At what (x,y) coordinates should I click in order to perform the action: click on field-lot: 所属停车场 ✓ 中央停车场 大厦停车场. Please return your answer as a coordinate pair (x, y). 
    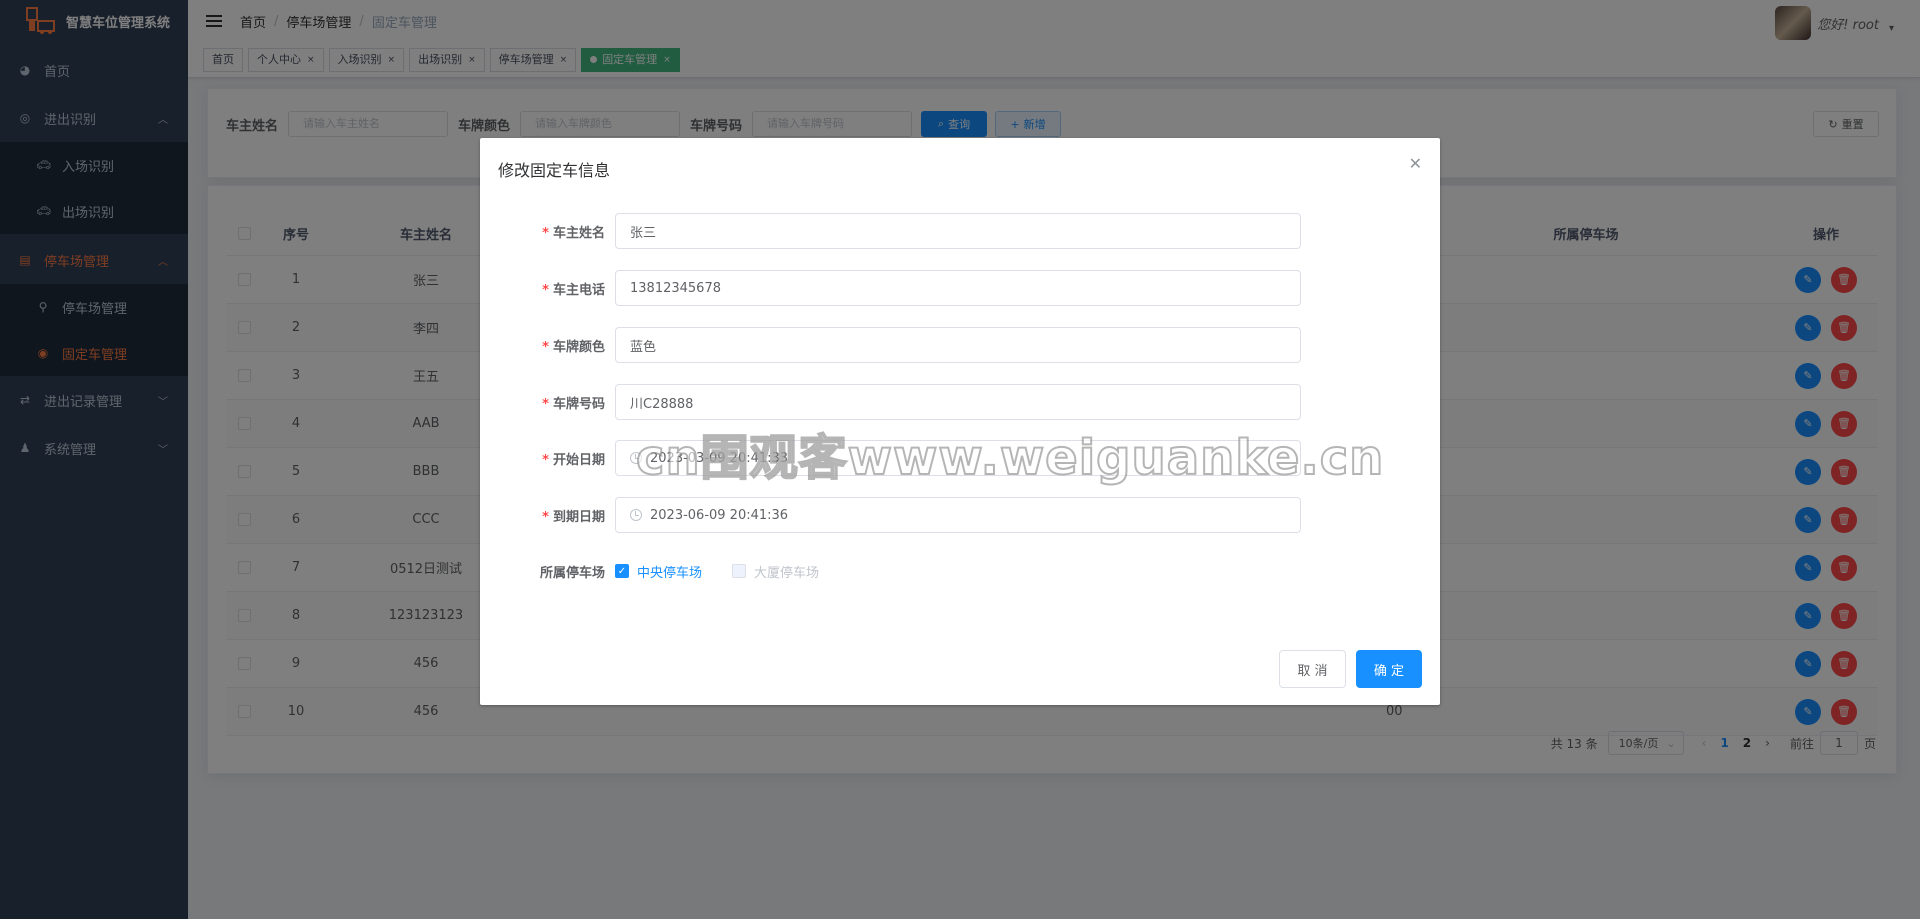
    Looking at the image, I should click on (664, 571).